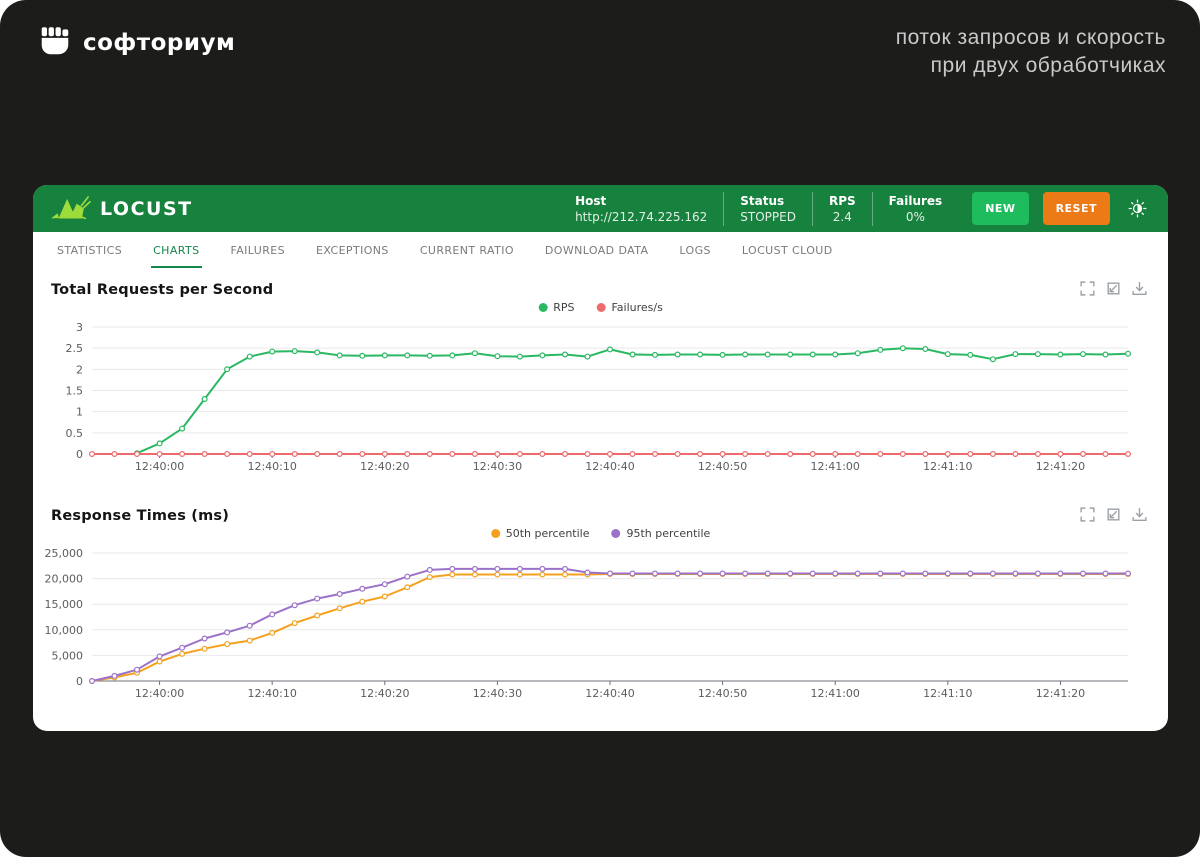 The width and height of the screenshot is (1200, 857). I want to click on legend-item-p95: 95th percentile, so click(661, 533).